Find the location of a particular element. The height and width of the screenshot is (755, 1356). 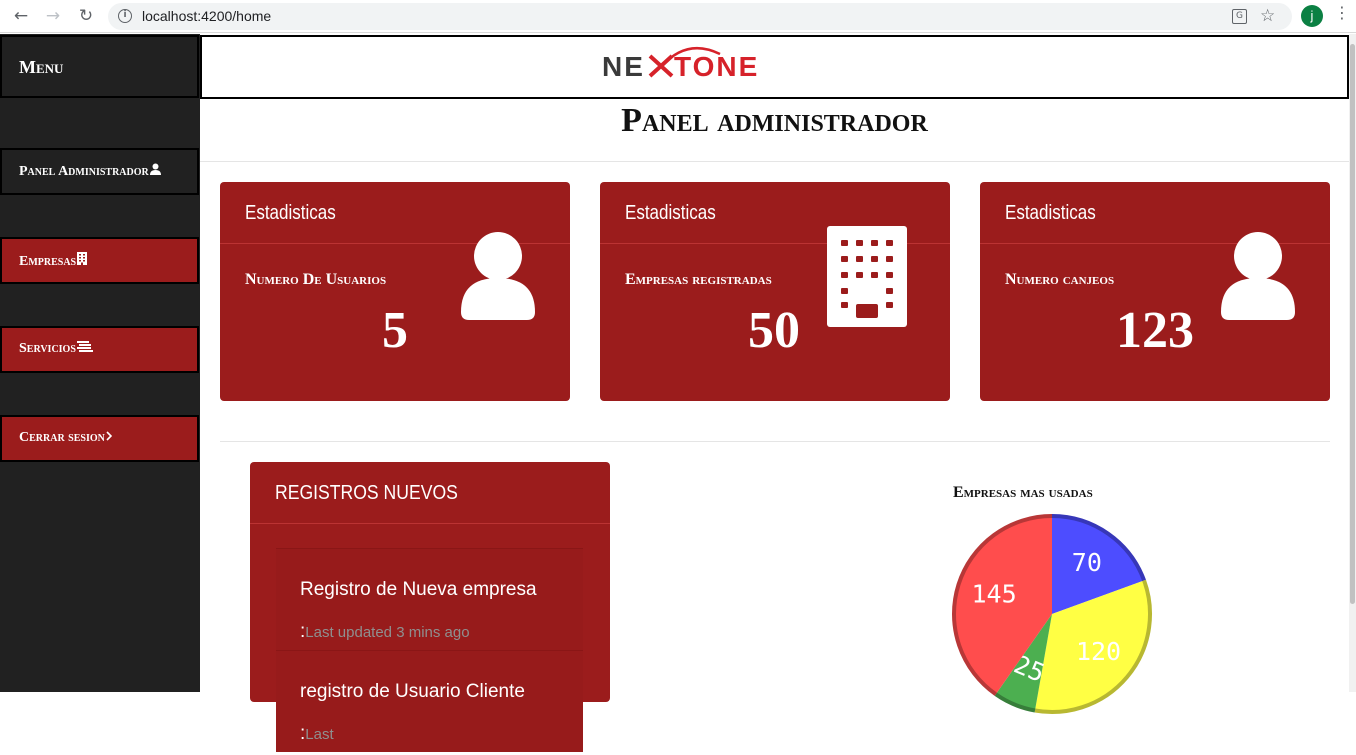

back-icon: ← is located at coordinates (21, 16).